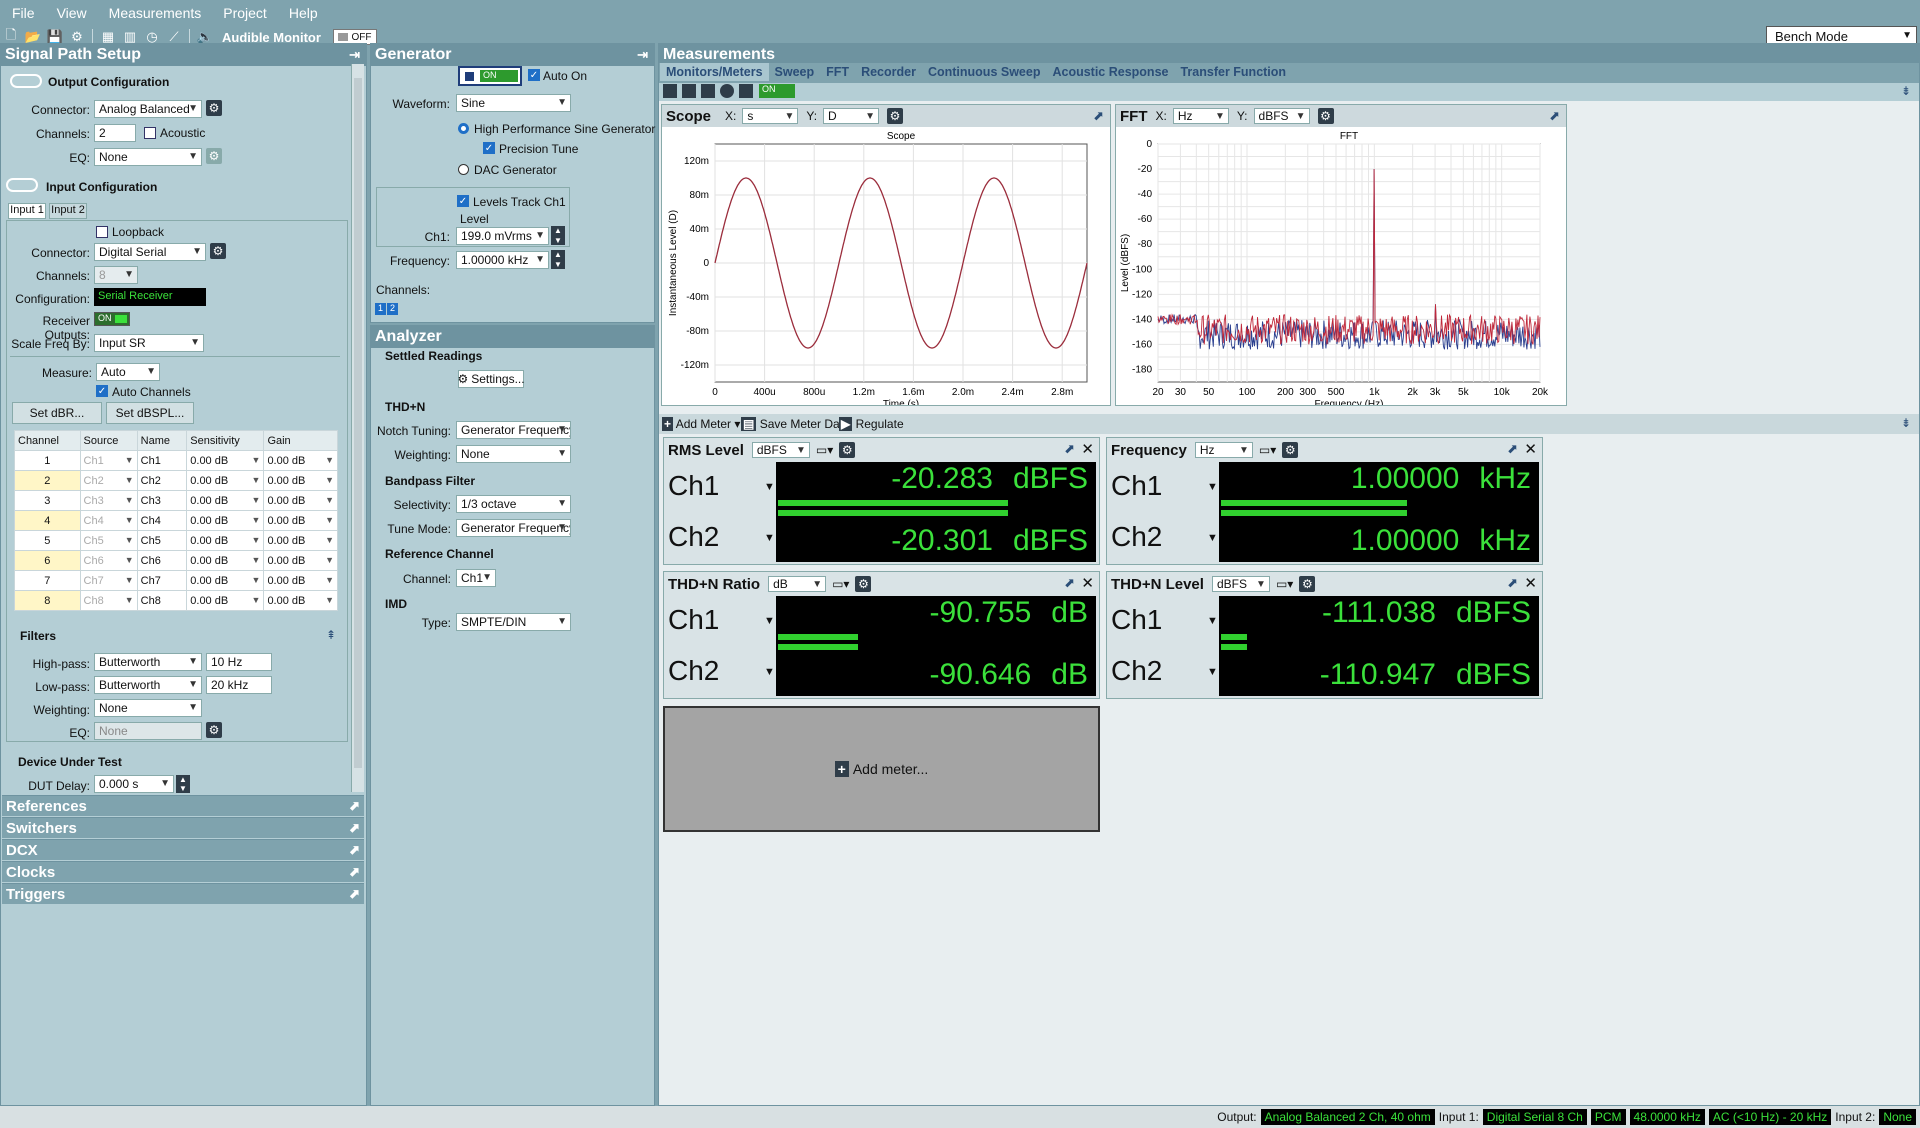  Describe the element at coordinates (1110, 72) in the screenshot. I see `tab-acoustic-response: Acoustic Response` at that location.